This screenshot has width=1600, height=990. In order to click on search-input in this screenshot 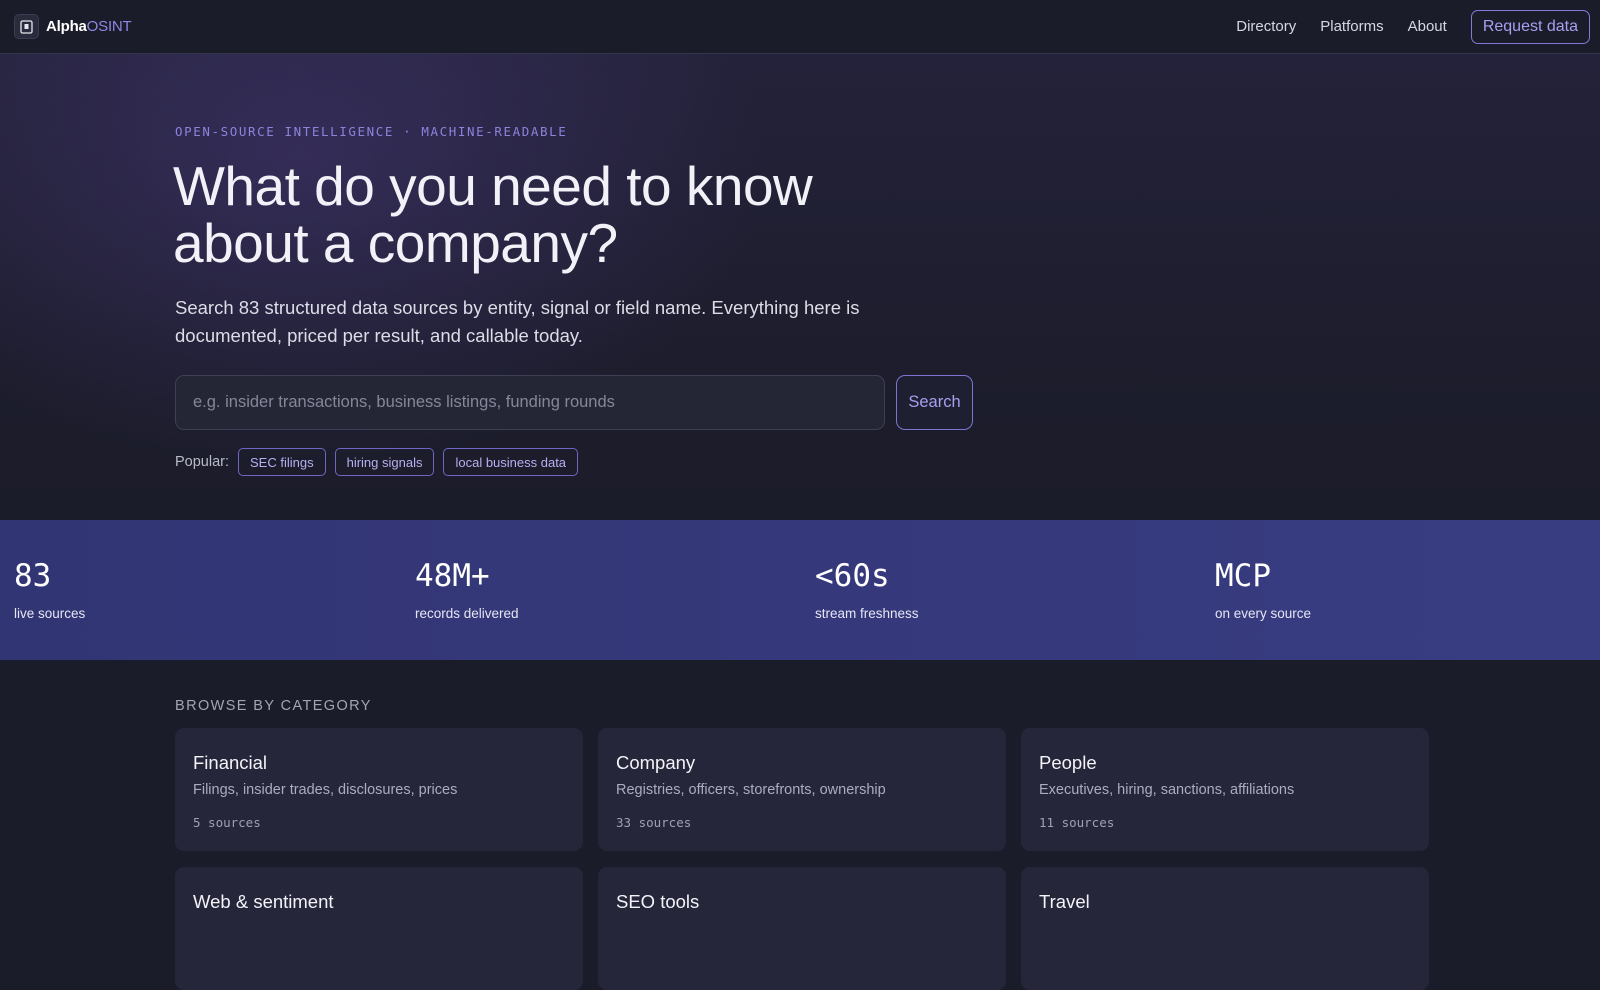, I will do `click(530, 402)`.